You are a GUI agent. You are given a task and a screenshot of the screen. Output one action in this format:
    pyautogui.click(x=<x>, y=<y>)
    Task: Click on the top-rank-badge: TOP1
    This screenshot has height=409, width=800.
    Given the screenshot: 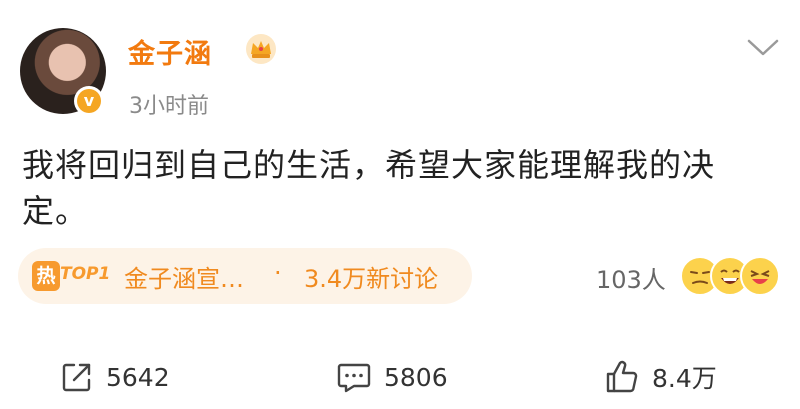 What is the action you would take?
    pyautogui.click(x=85, y=274)
    